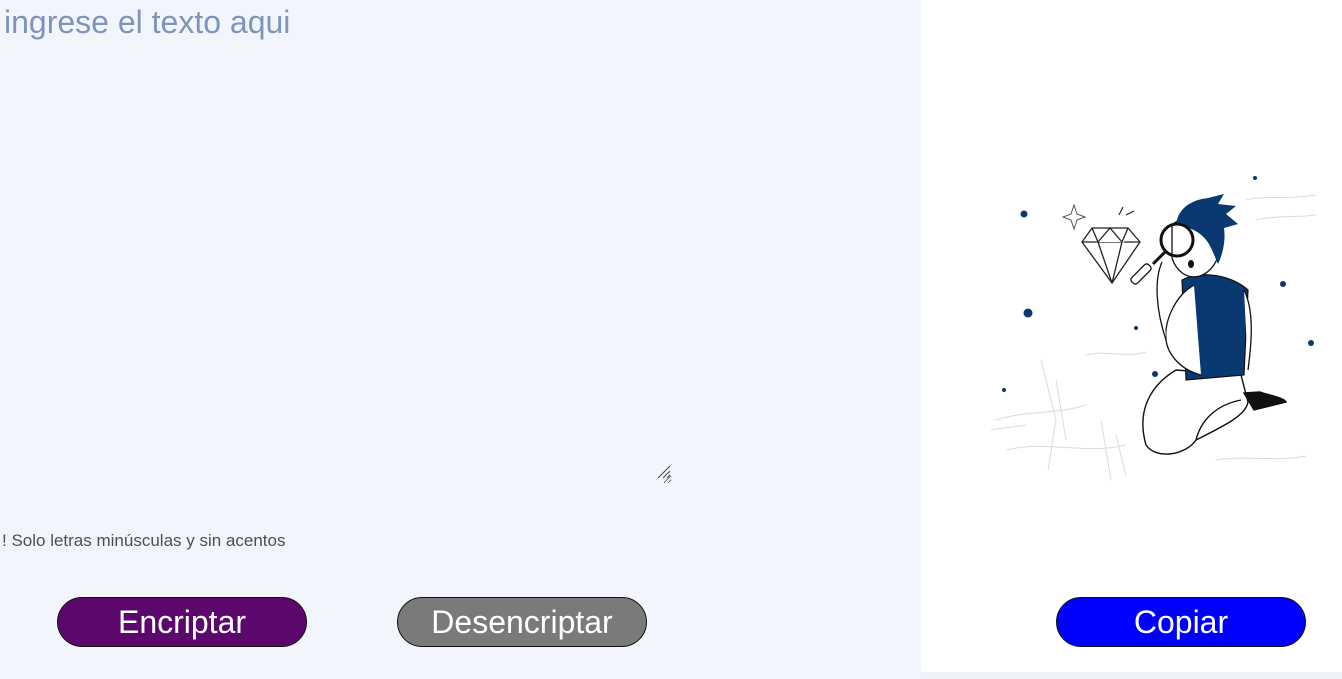  Describe the element at coordinates (1131, 675) in the screenshot. I see `output-panel-bottom-strip` at that location.